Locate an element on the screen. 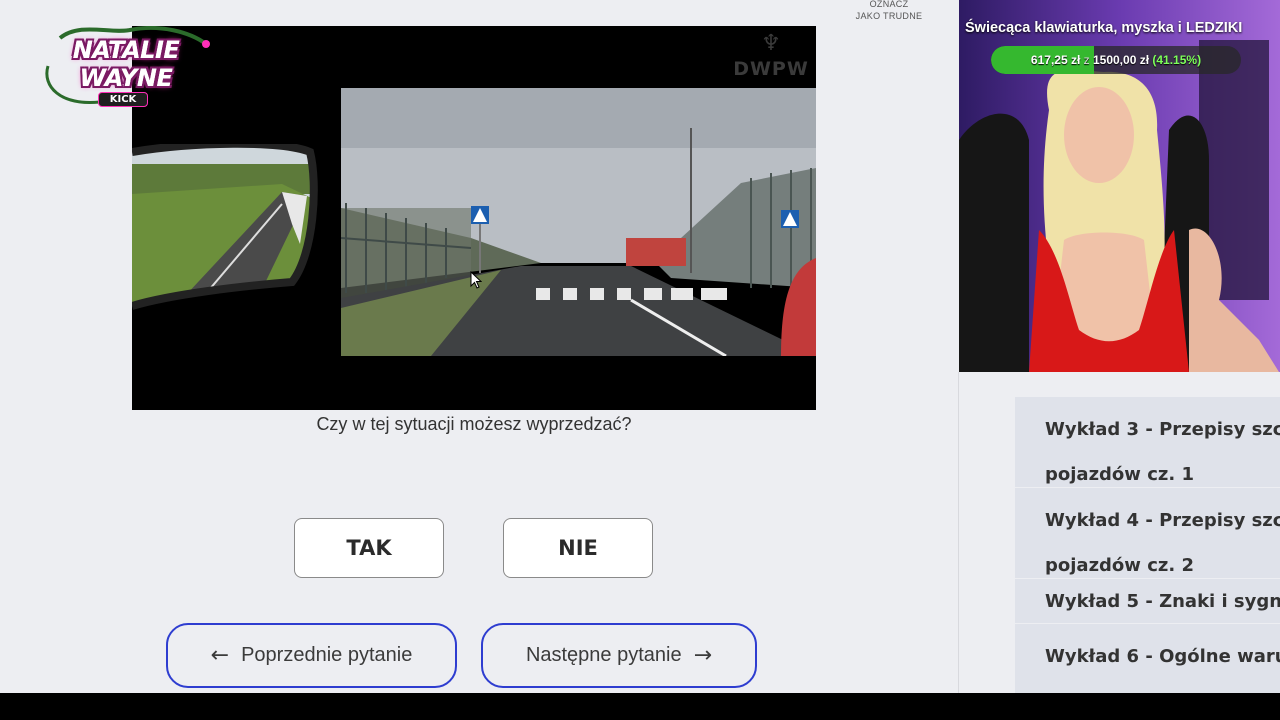 This screenshot has width=1280, height=720. lecture-subtitle: pojazdu is located at coordinates (1162, 686).